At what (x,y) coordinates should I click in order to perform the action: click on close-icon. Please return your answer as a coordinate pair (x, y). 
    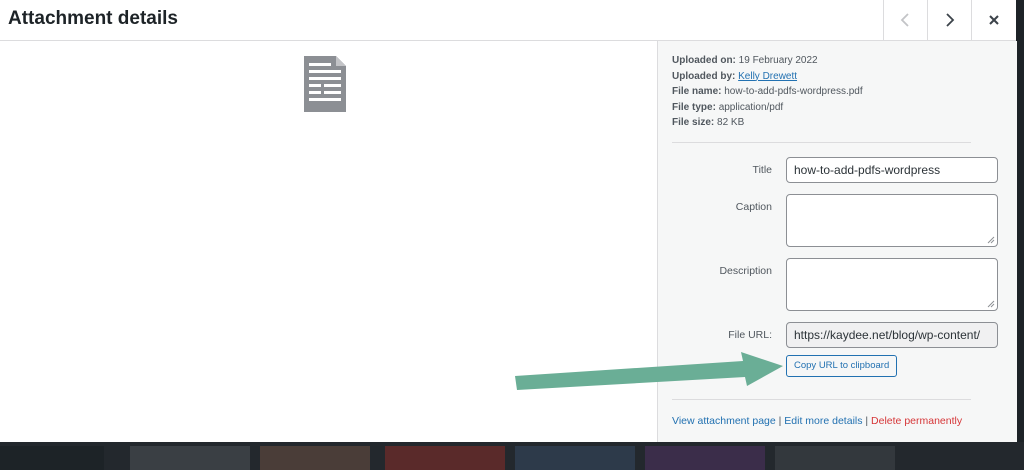
    Looking at the image, I should click on (993, 20).